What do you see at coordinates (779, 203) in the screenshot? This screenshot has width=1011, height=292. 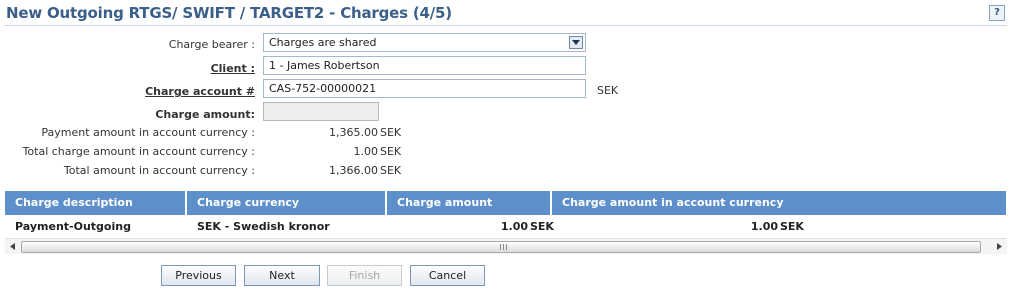 I see `column-charge-amount-account: Charge amount in account currency` at bounding box center [779, 203].